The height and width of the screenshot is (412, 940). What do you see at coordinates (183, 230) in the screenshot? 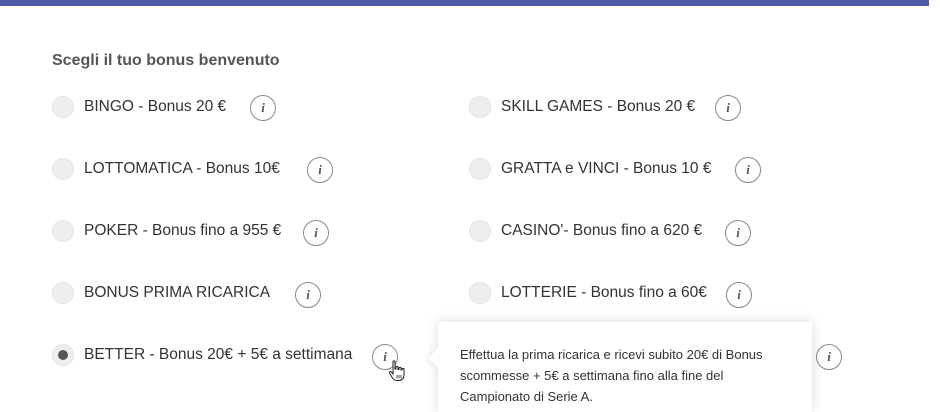
I see `option-label: POKER - Bonus fino a 955 €` at bounding box center [183, 230].